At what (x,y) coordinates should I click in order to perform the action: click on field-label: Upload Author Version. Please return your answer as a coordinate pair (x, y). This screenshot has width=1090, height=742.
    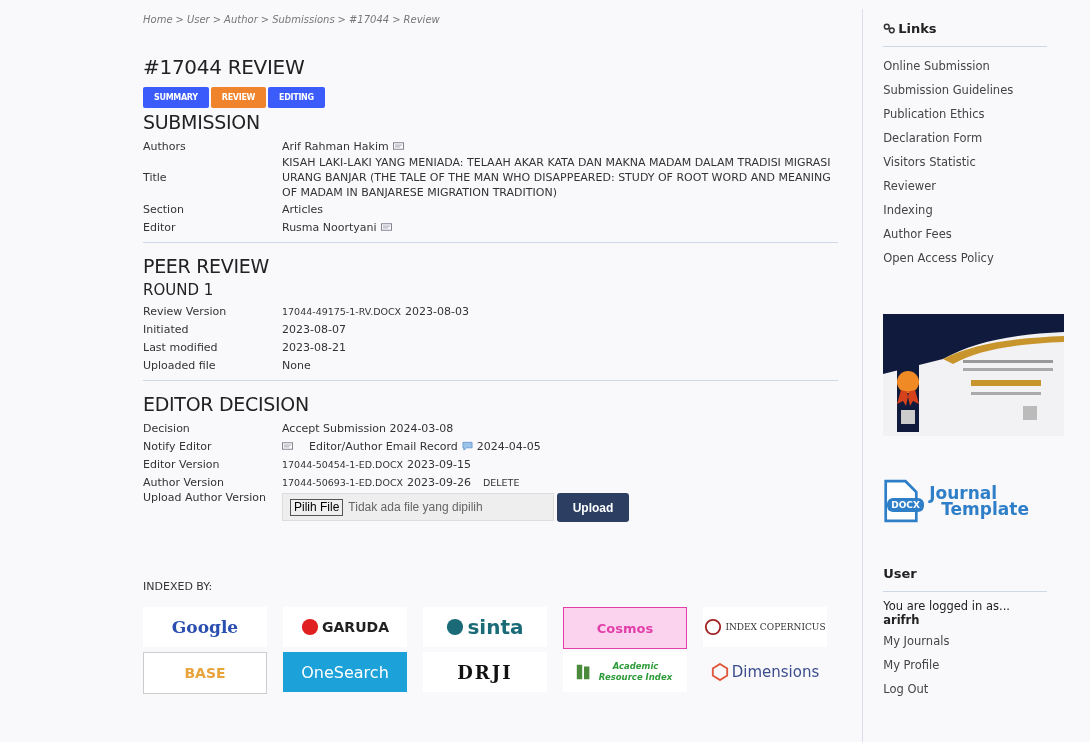
    Looking at the image, I should click on (205, 497).